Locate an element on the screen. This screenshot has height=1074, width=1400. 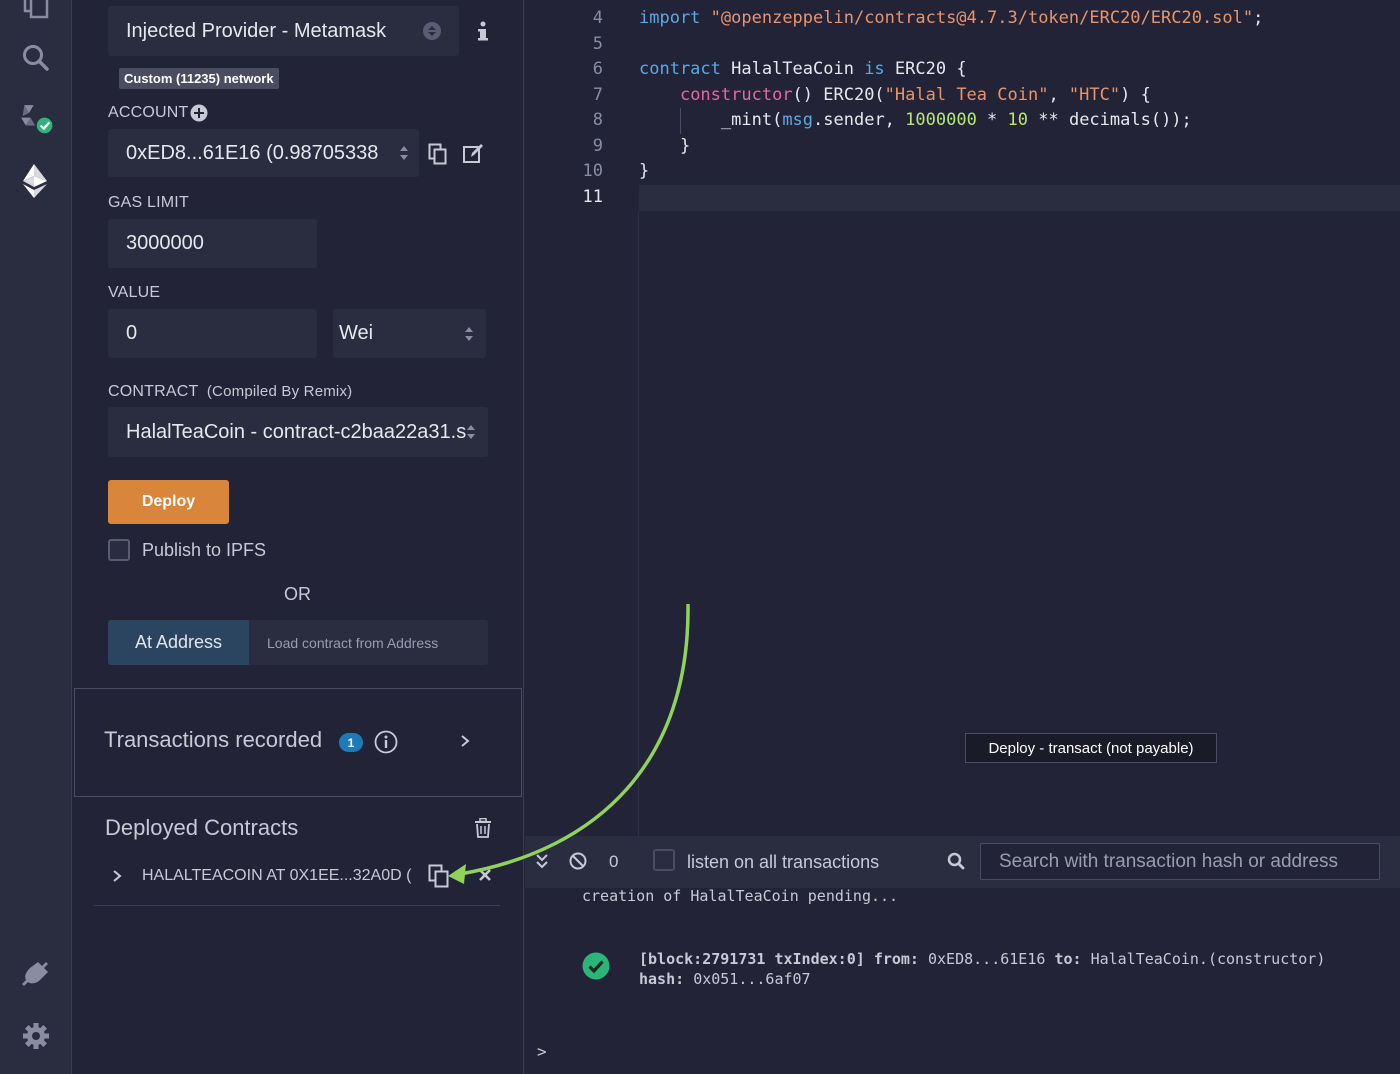
tx-search-input: Search with transaction hash or address is located at coordinates (1180, 861).